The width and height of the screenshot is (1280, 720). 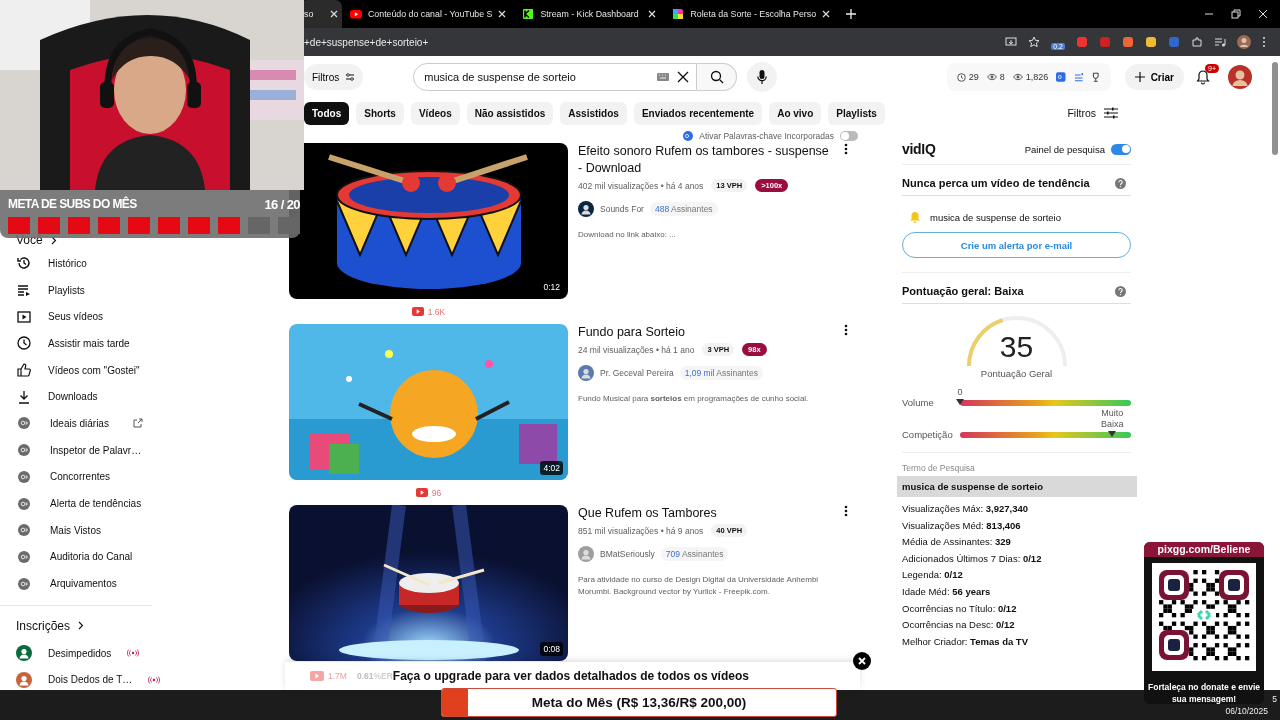 I want to click on search-button, so click(x=717, y=77).